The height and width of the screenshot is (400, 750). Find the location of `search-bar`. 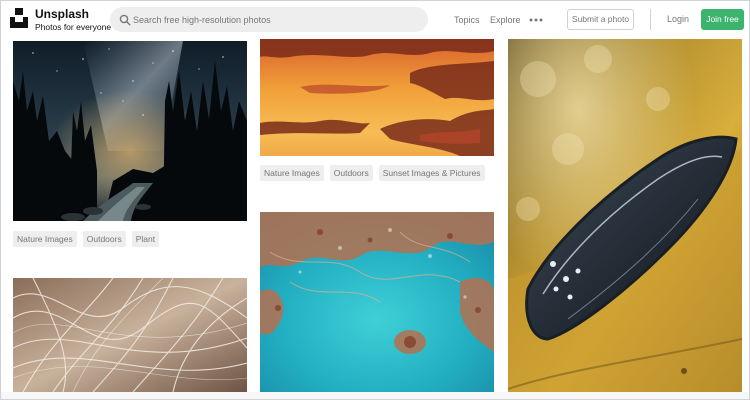

search-bar is located at coordinates (269, 19).